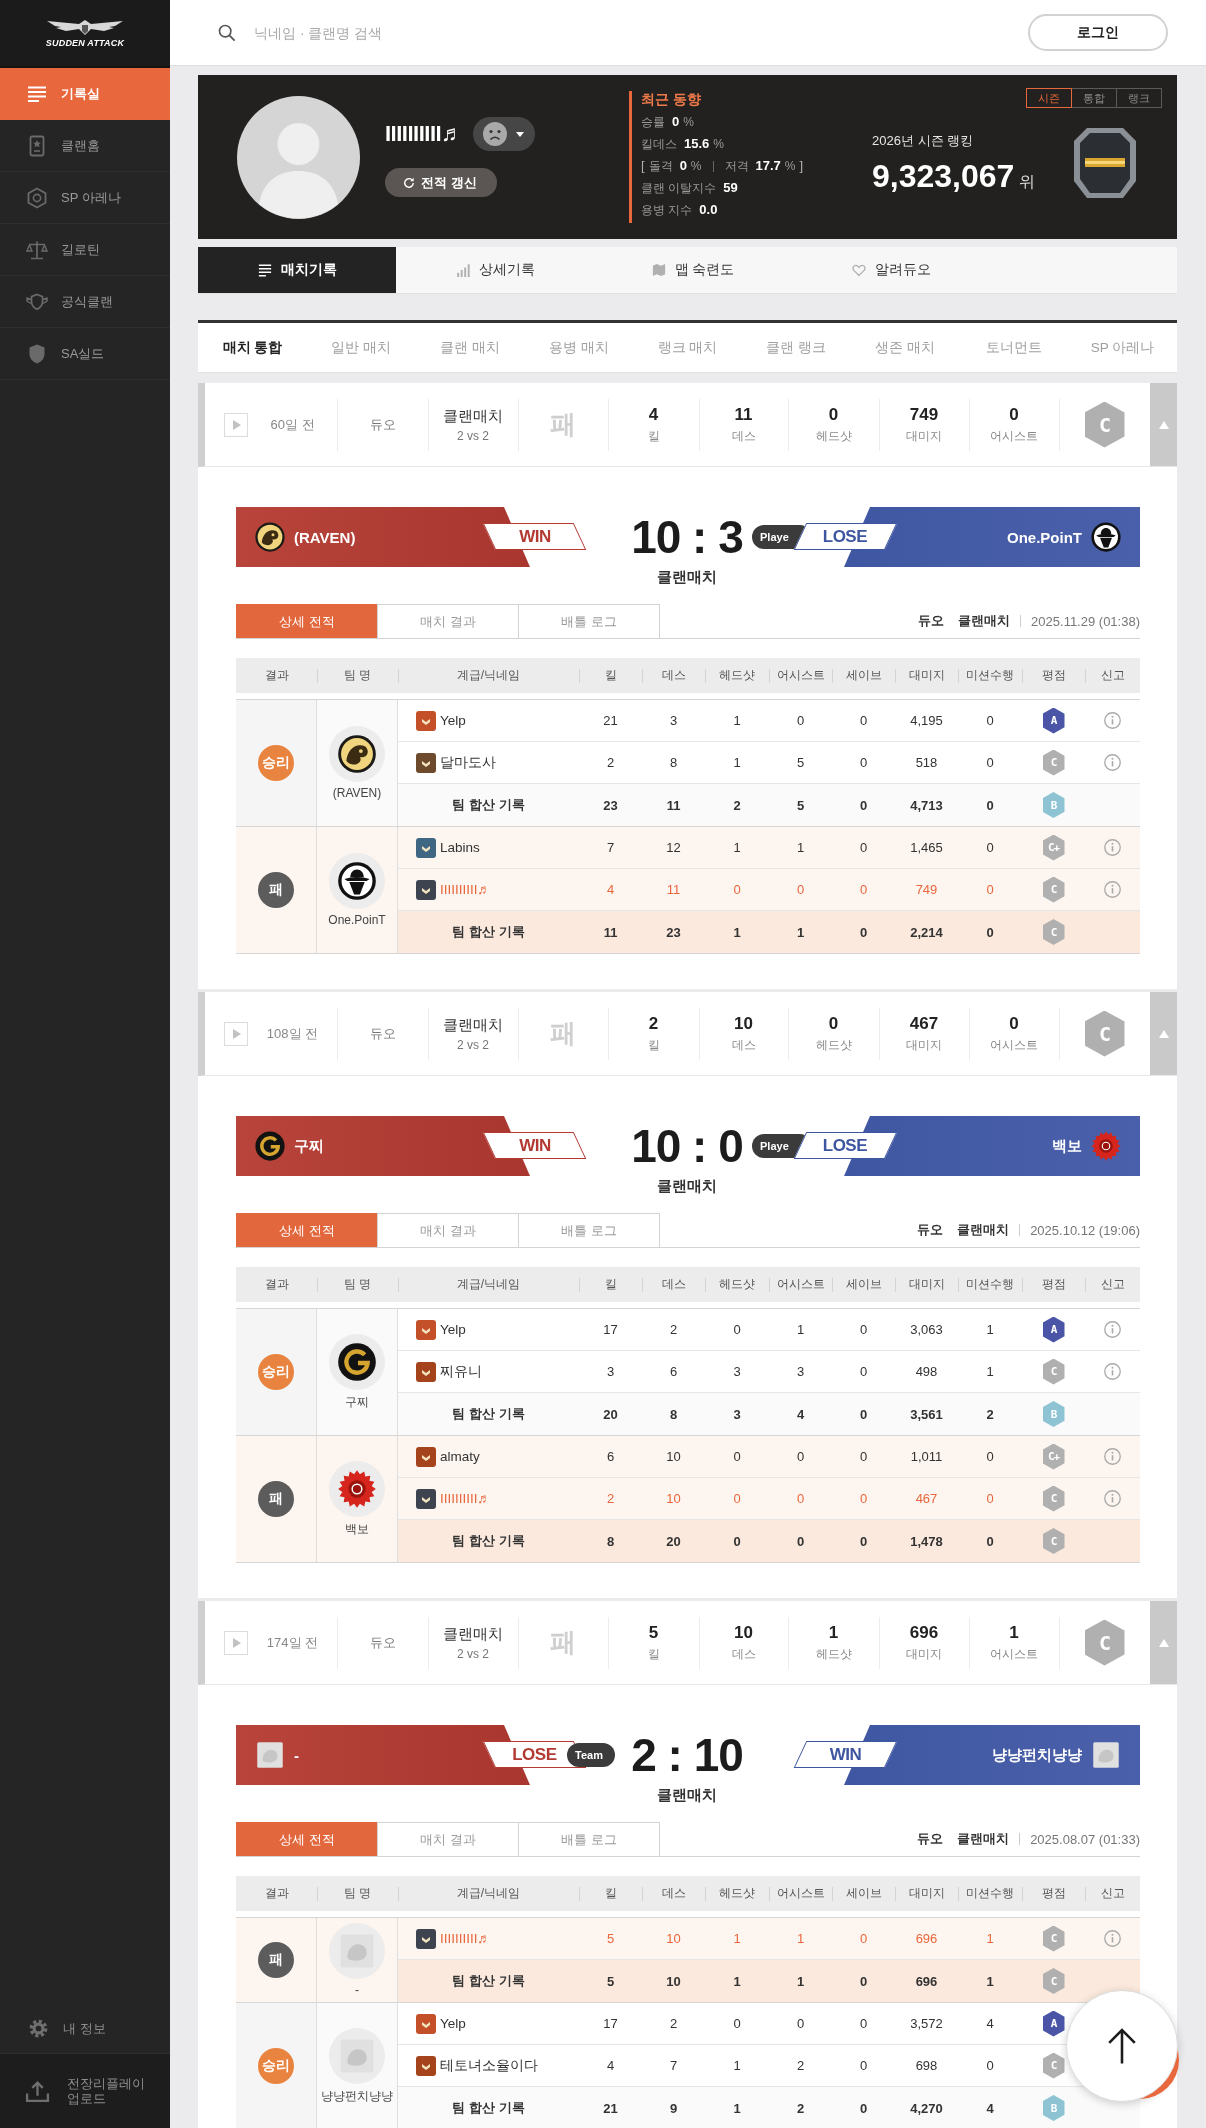  What do you see at coordinates (85, 27) in the screenshot?
I see `winged-logo-icon` at bounding box center [85, 27].